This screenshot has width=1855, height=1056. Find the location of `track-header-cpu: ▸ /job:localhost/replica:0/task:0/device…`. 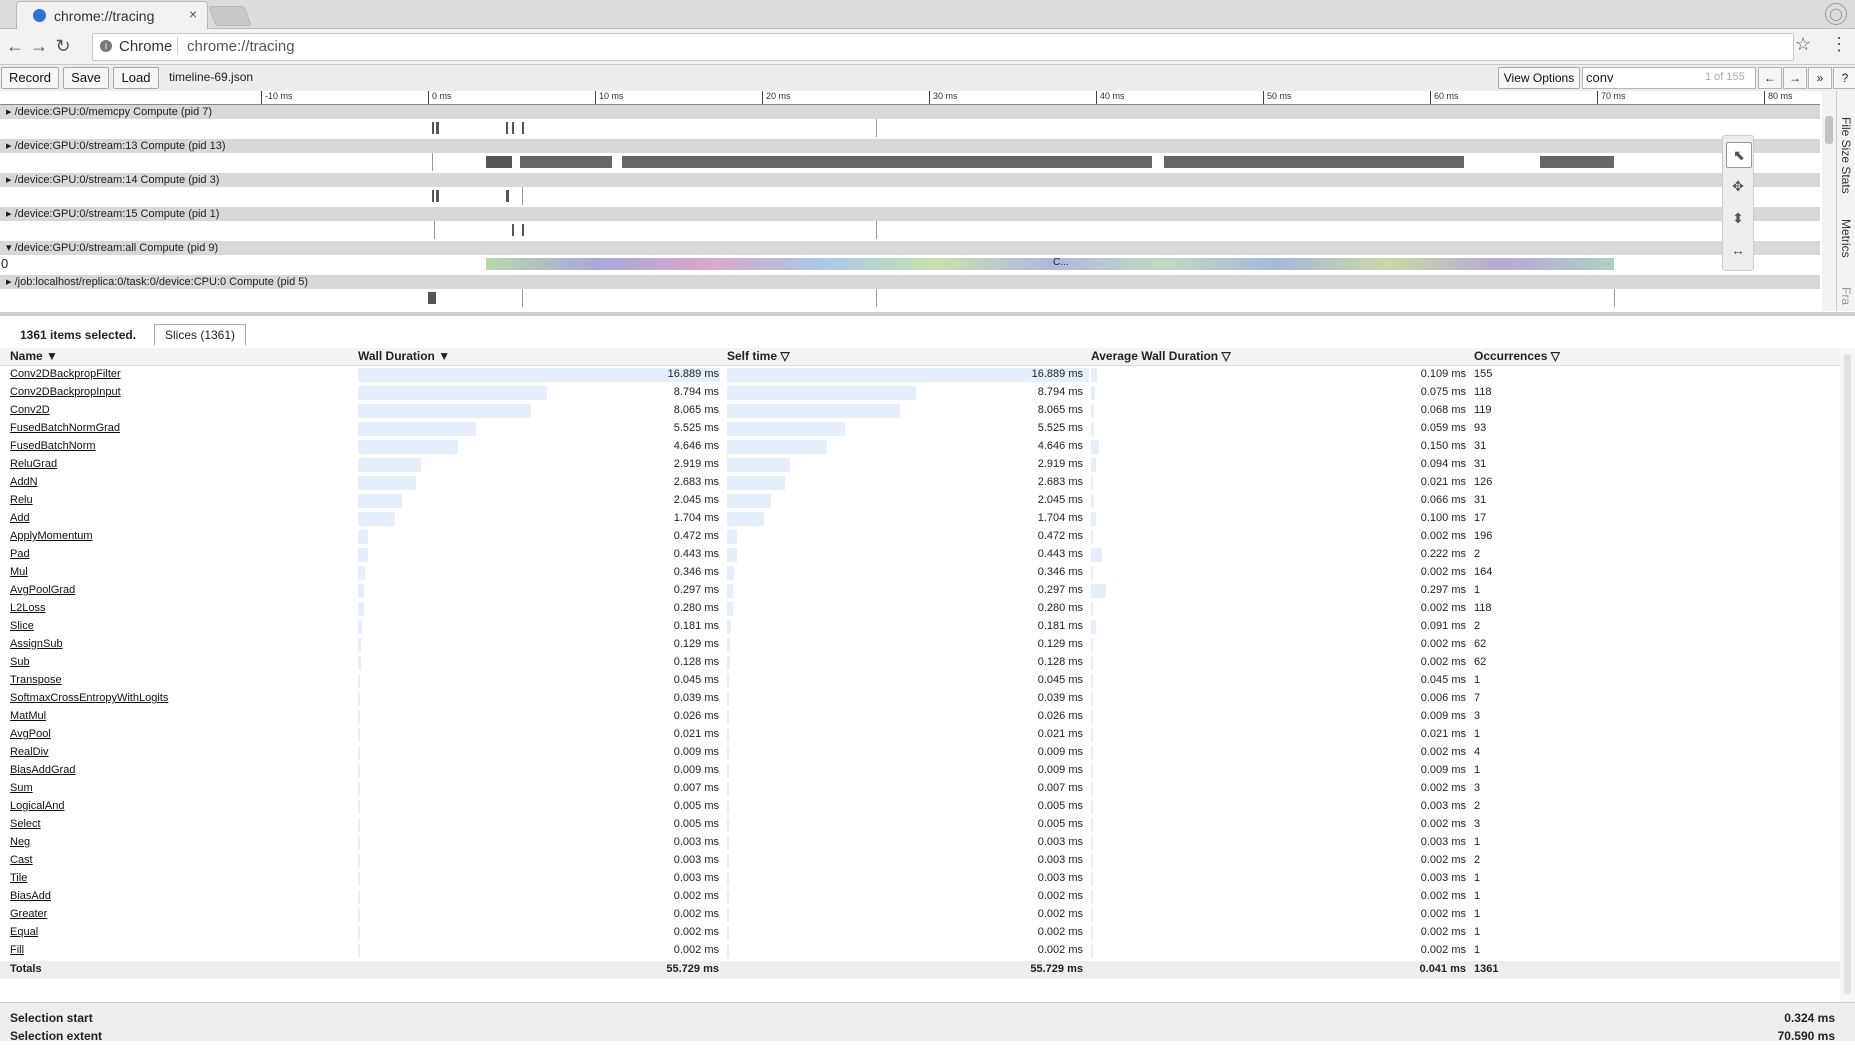

track-header-cpu: ▸ /job:localhost/replica:0/task:0/device… is located at coordinates (910, 282).